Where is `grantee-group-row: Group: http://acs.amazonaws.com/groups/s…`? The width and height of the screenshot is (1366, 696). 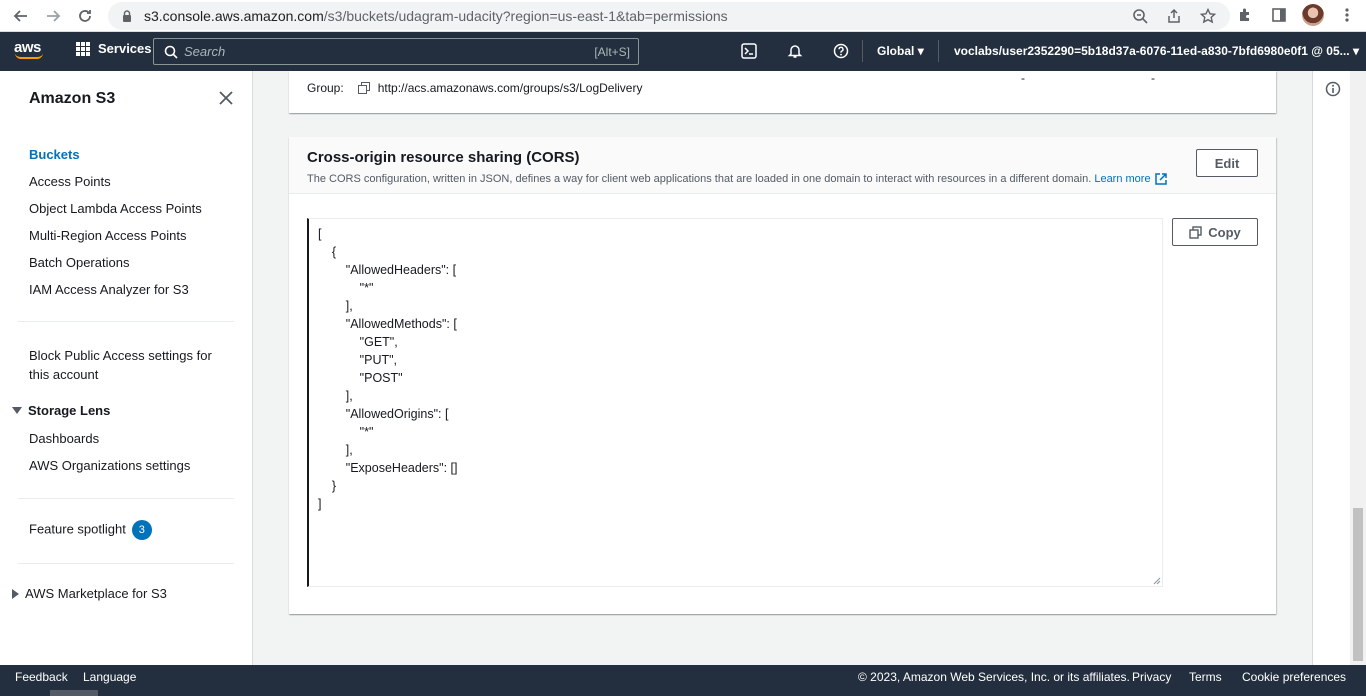
grantee-group-row: Group: http://acs.amazonaws.com/groups/s… is located at coordinates (474, 88).